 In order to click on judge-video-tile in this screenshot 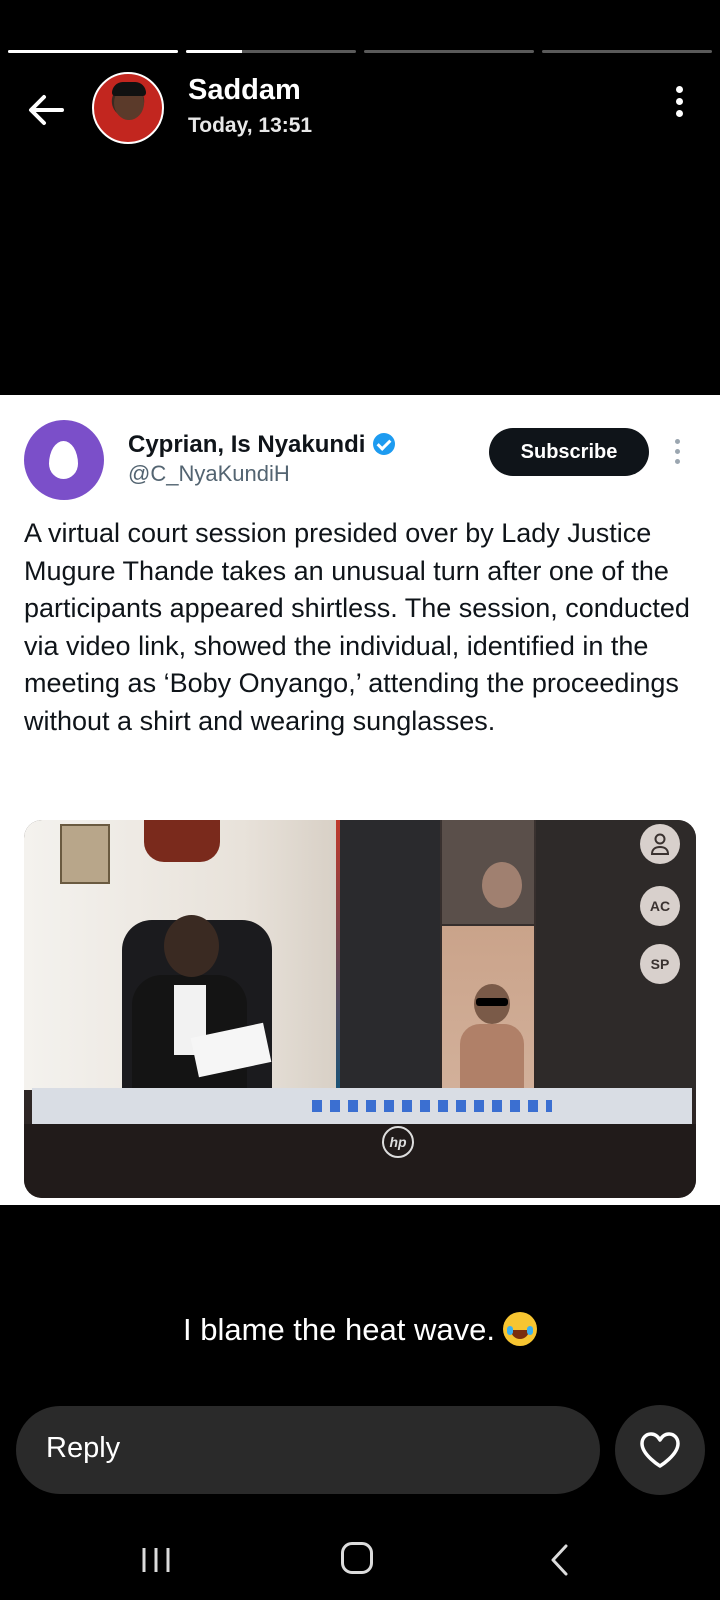, I will do `click(180, 955)`.